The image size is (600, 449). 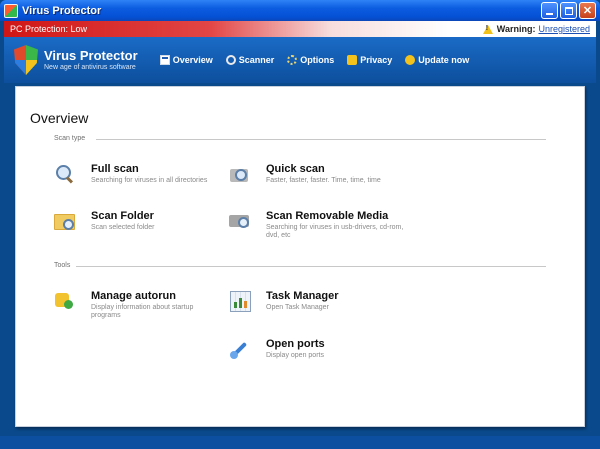 What do you see at coordinates (133, 296) in the screenshot?
I see `tile-title: Manage autorun` at bounding box center [133, 296].